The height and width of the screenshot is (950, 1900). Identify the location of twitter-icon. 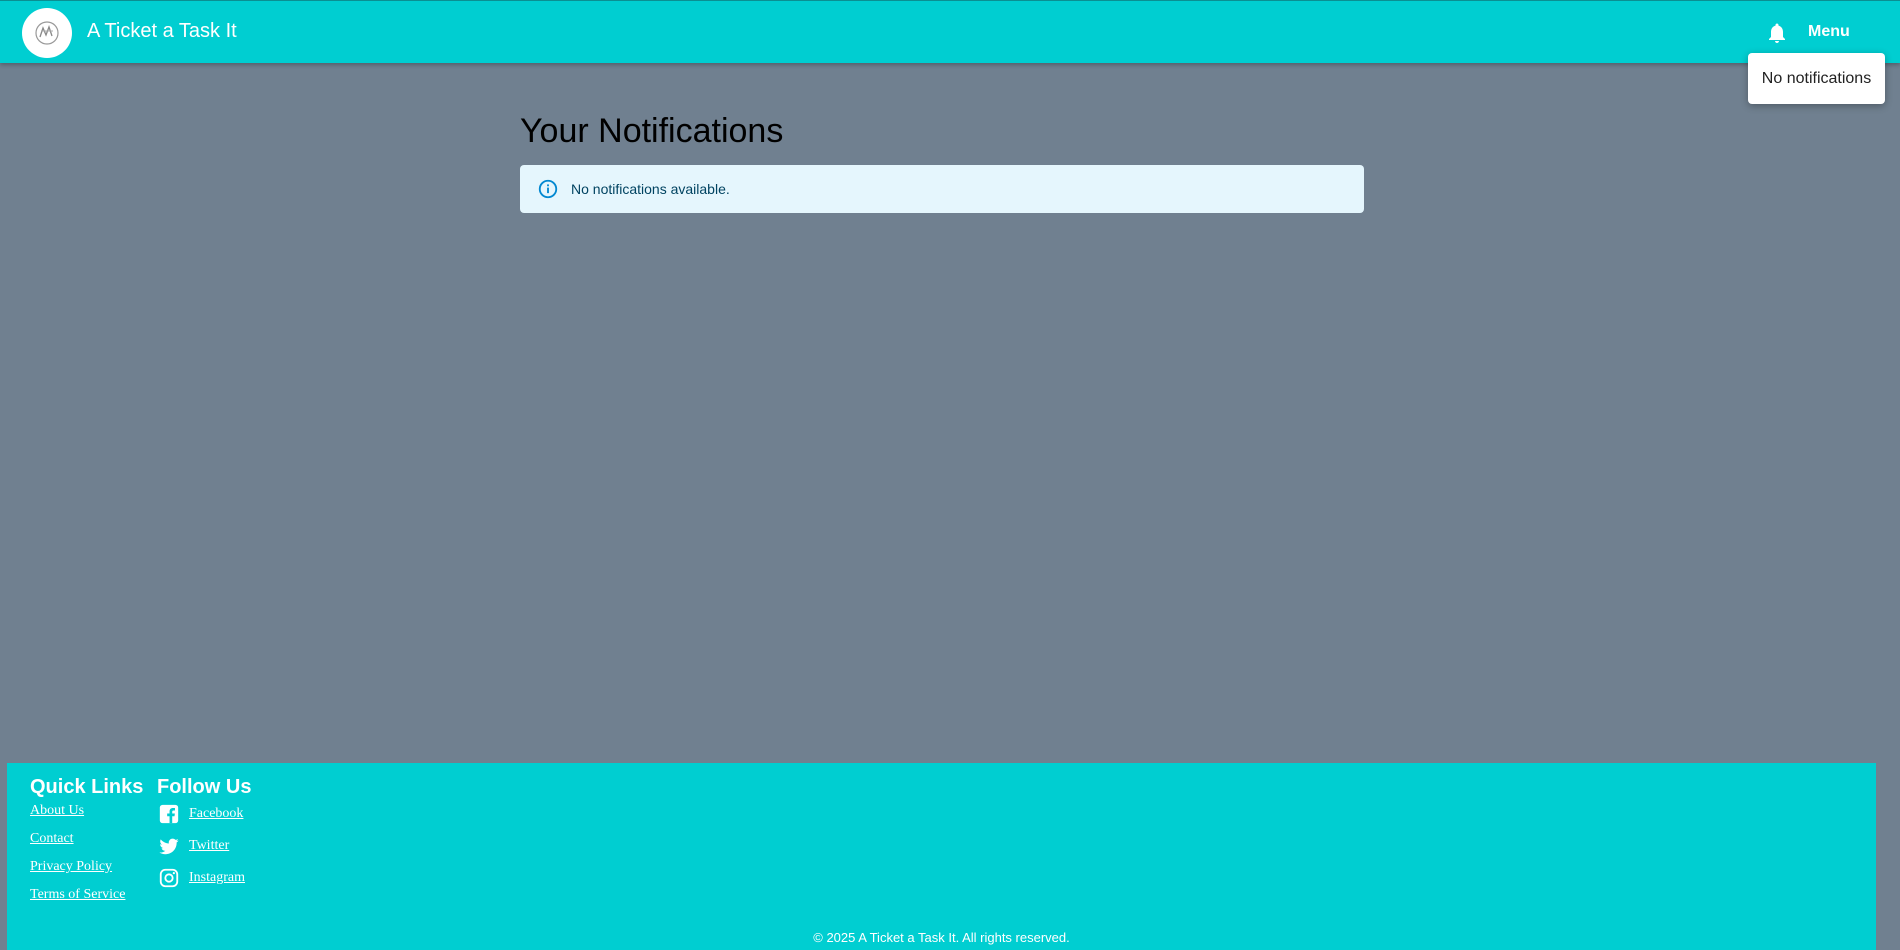
(169, 846).